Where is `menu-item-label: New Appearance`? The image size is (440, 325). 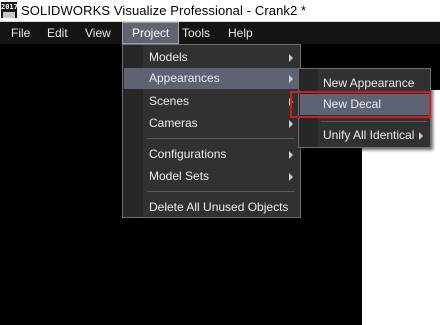
menu-item-label: New Appearance is located at coordinates (369, 83).